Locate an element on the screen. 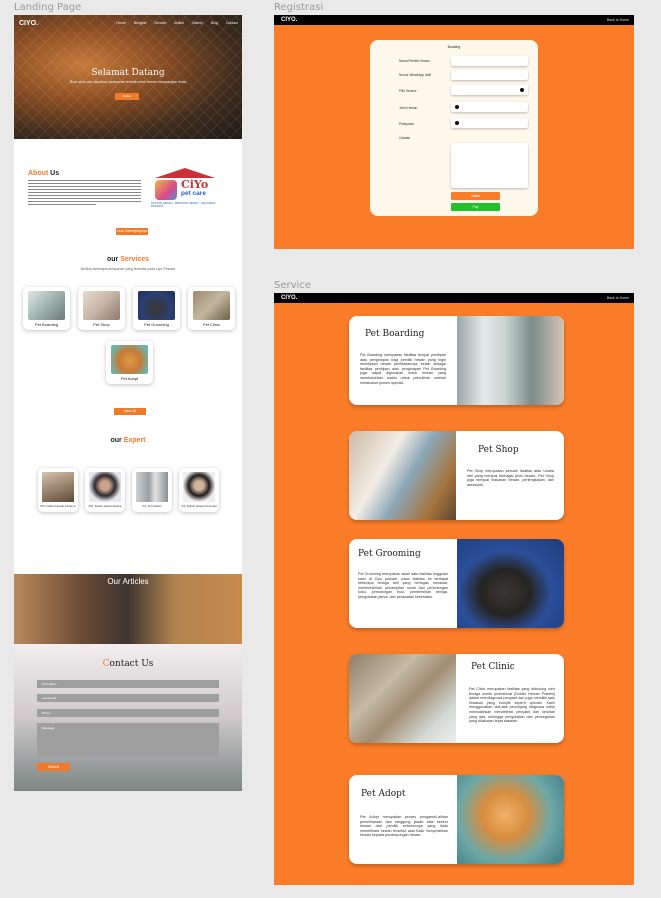 Image resolution: width=661 pixels, height=898 pixels. service-title: Pet Adopt is located at coordinates (383, 794).